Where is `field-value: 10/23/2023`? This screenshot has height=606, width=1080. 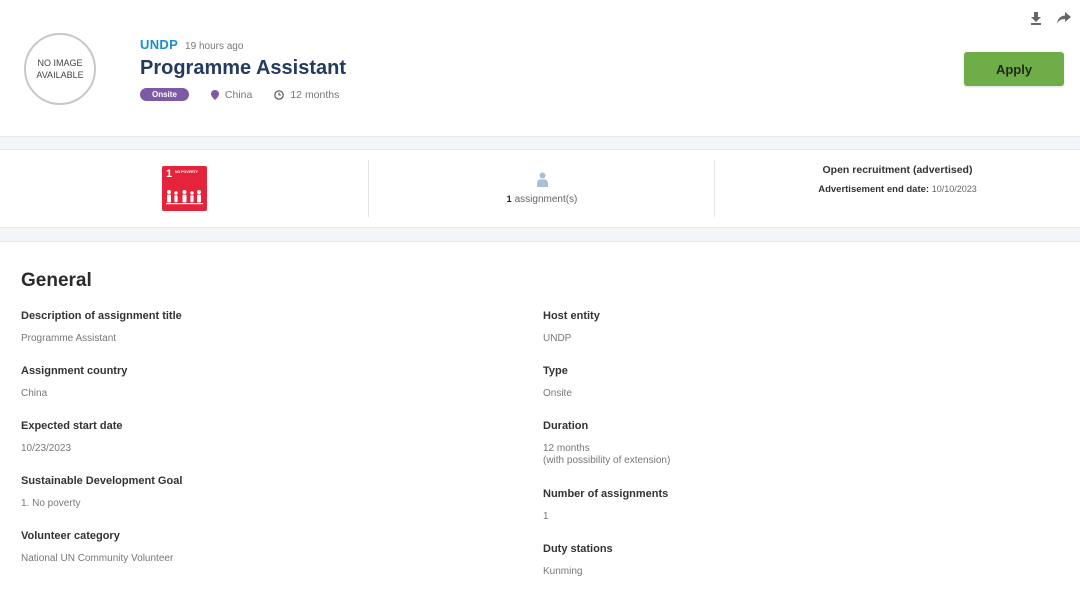 field-value: 10/23/2023 is located at coordinates (46, 448).